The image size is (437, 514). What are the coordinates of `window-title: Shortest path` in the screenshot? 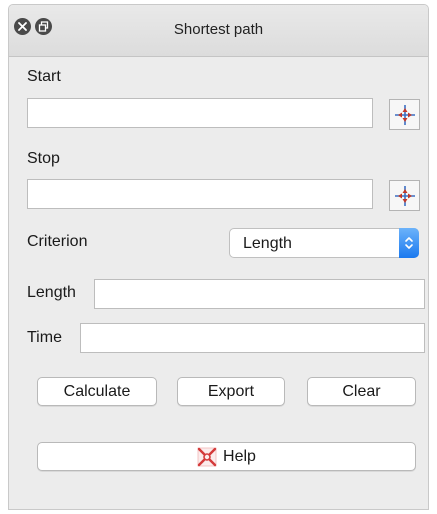 It's located at (218, 29).